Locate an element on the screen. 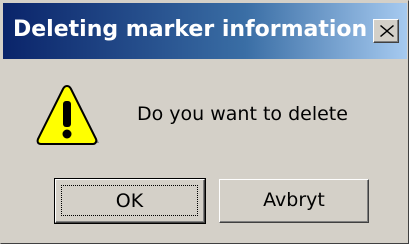 The width and height of the screenshot is (409, 244). dialog-message: Do you want to delete is located at coordinates (242, 114).